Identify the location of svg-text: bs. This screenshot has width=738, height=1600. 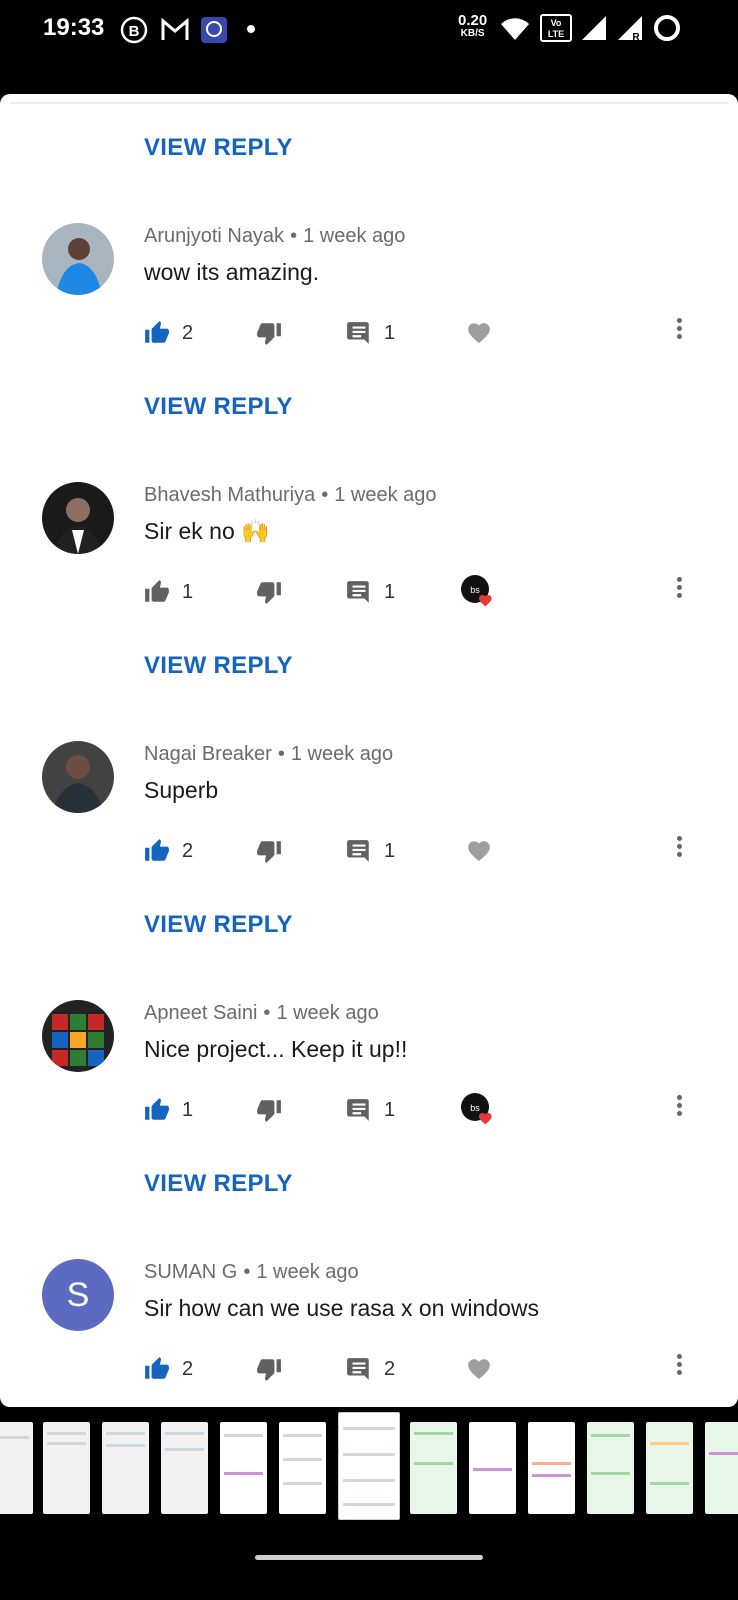
(475, 1108).